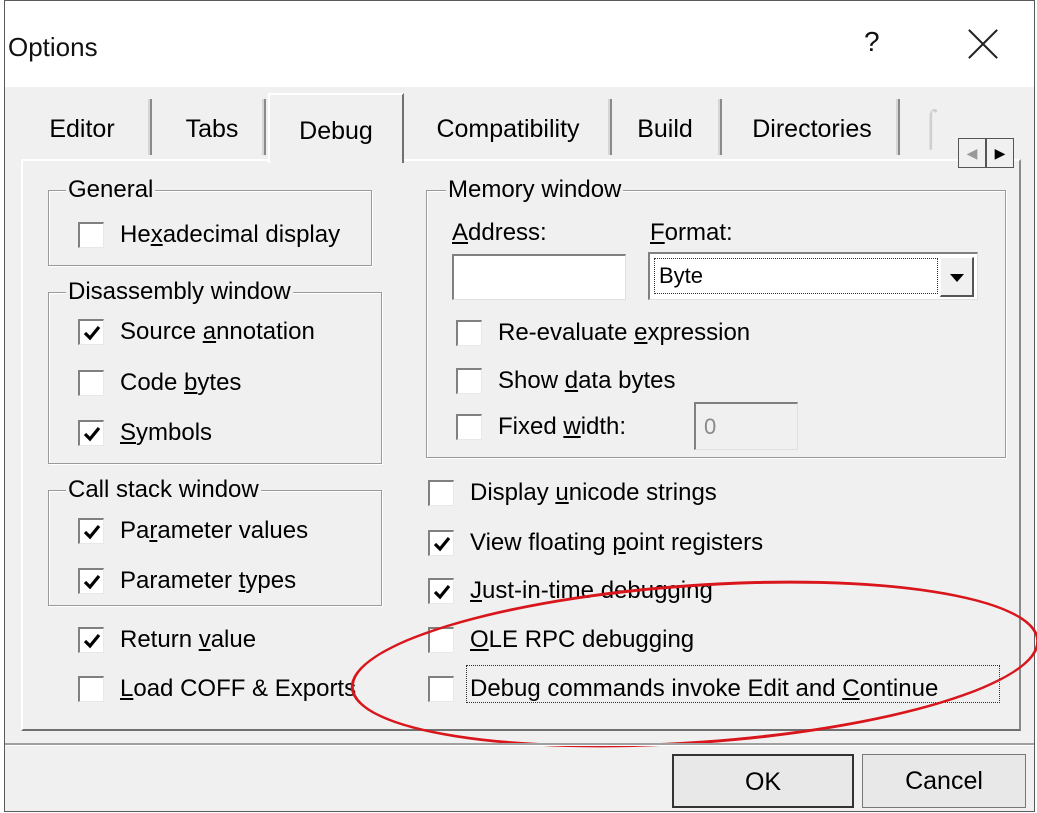  What do you see at coordinates (499, 232) in the screenshot?
I see `address-label: Address:` at bounding box center [499, 232].